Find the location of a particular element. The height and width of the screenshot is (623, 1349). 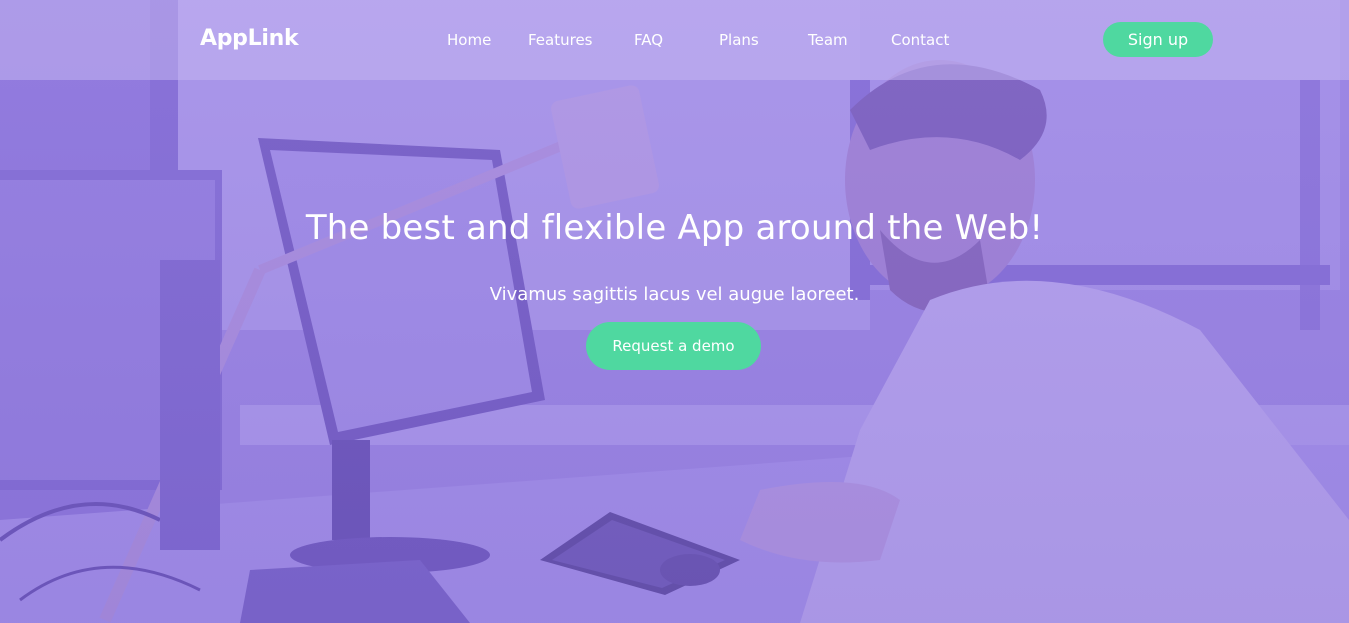

nav-item-faq: FAQ is located at coordinates (648, 40).